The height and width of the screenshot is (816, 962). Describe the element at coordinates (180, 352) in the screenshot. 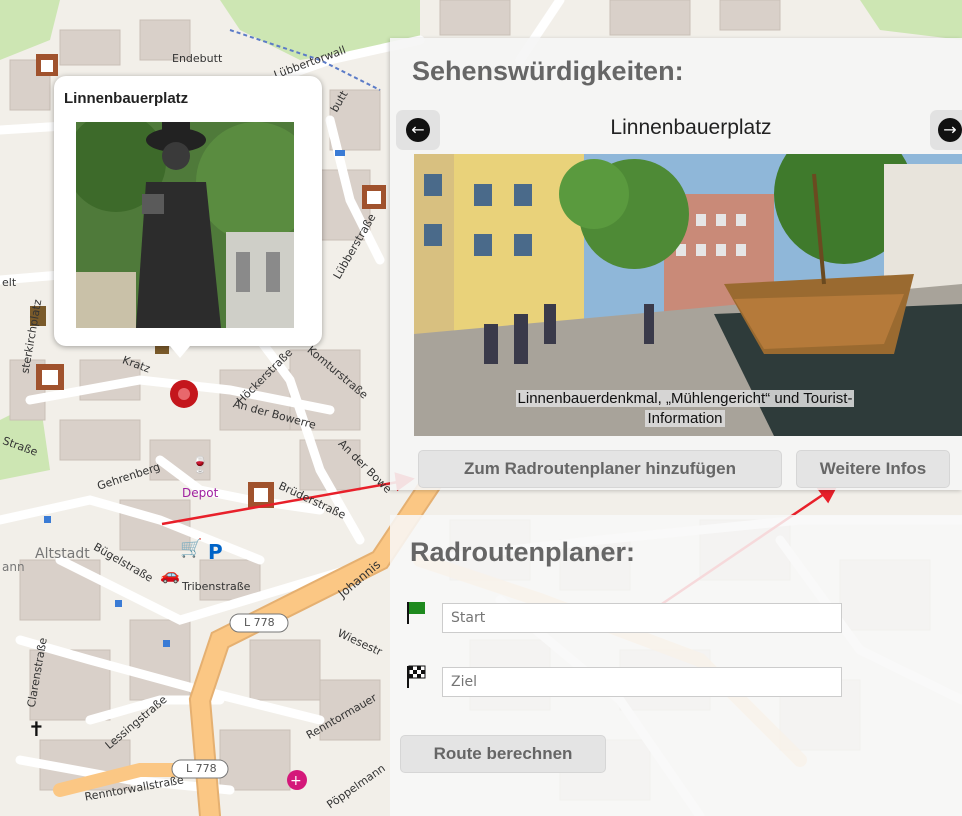

I see `popup-pointer` at that location.